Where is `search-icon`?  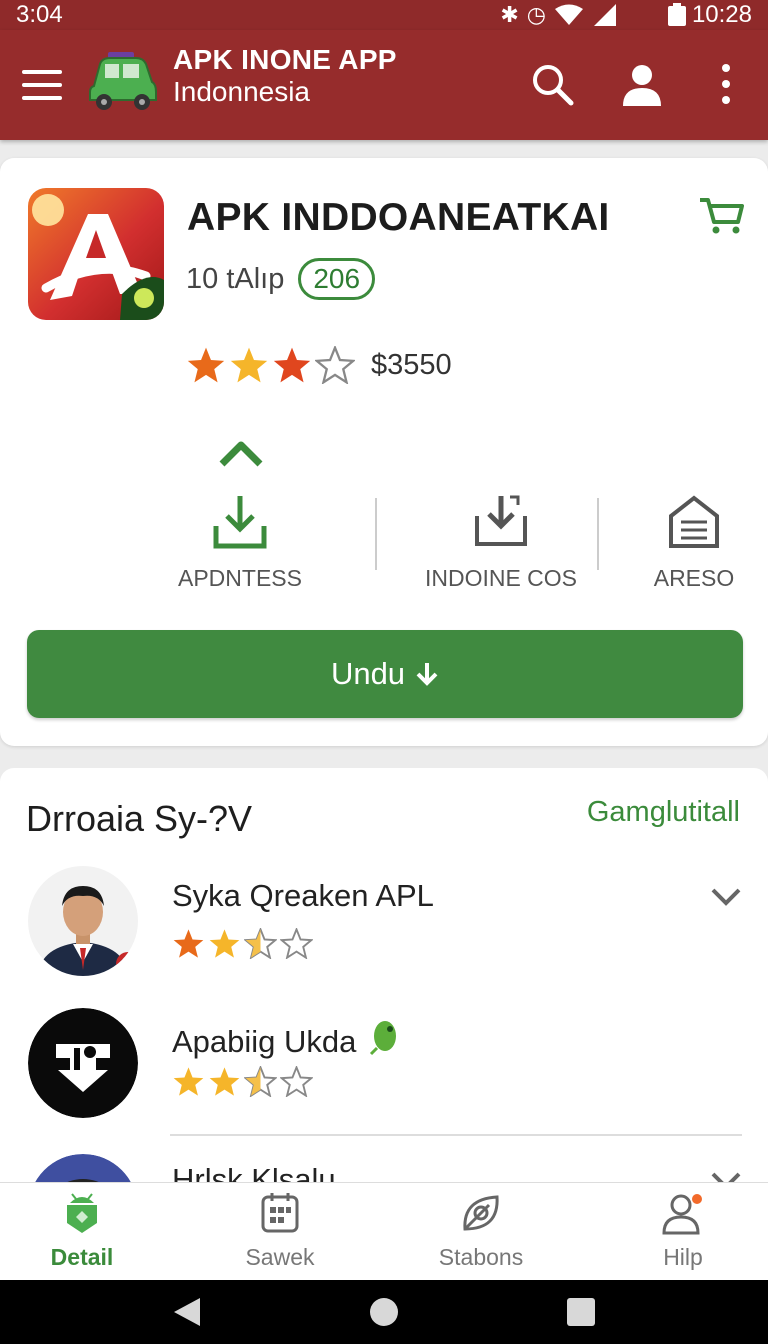
search-icon is located at coordinates (552, 84).